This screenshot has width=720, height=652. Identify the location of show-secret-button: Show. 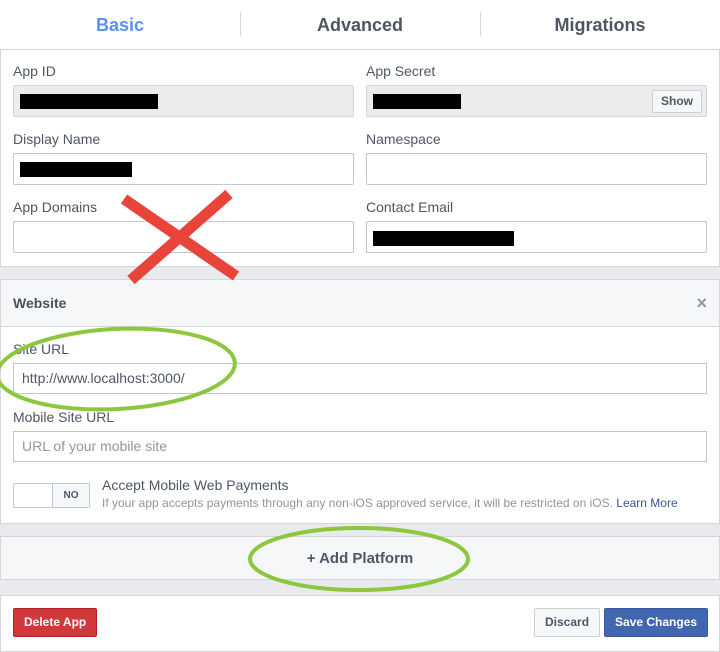
(677, 101).